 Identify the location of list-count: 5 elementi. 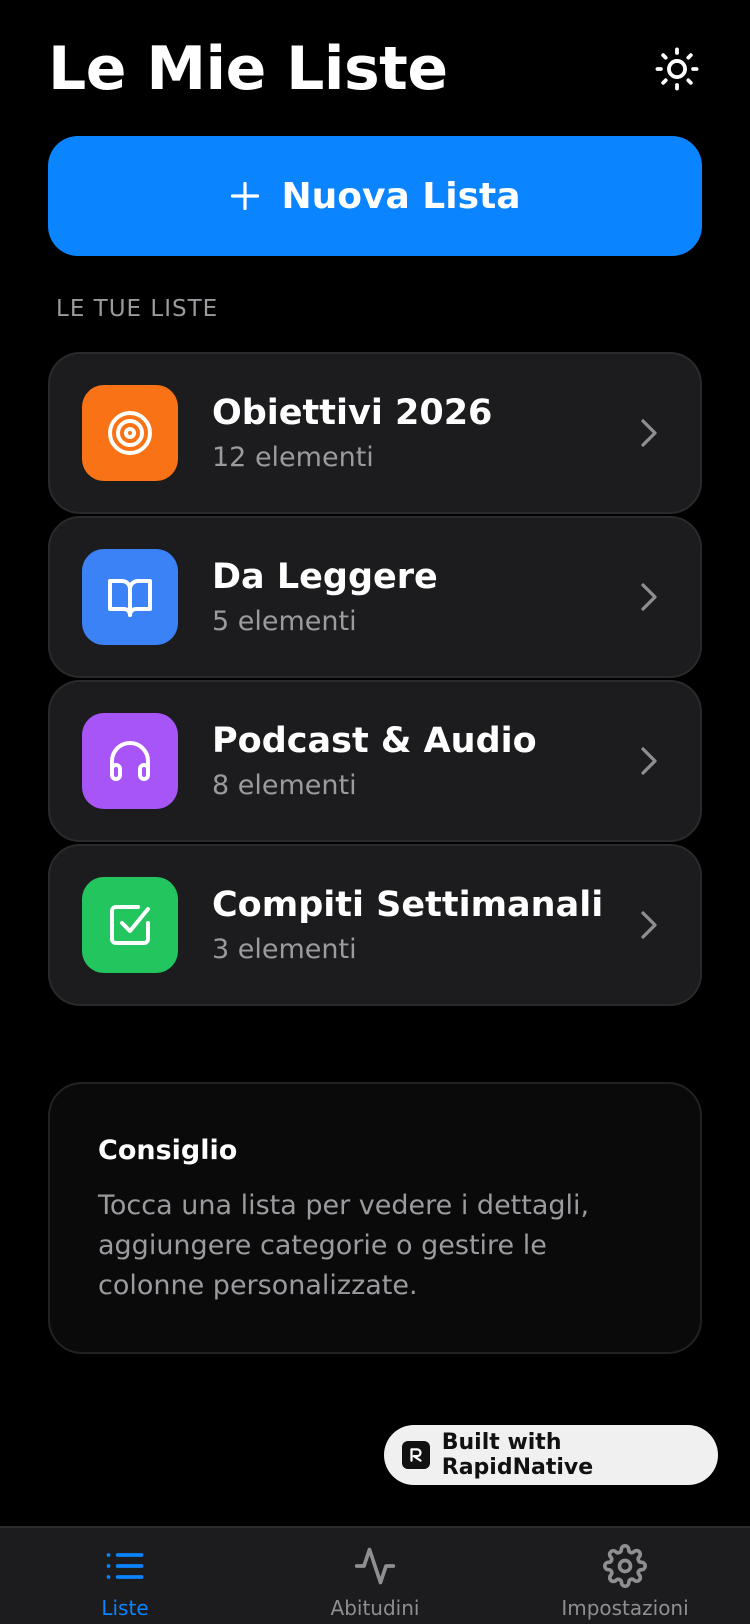
(284, 621).